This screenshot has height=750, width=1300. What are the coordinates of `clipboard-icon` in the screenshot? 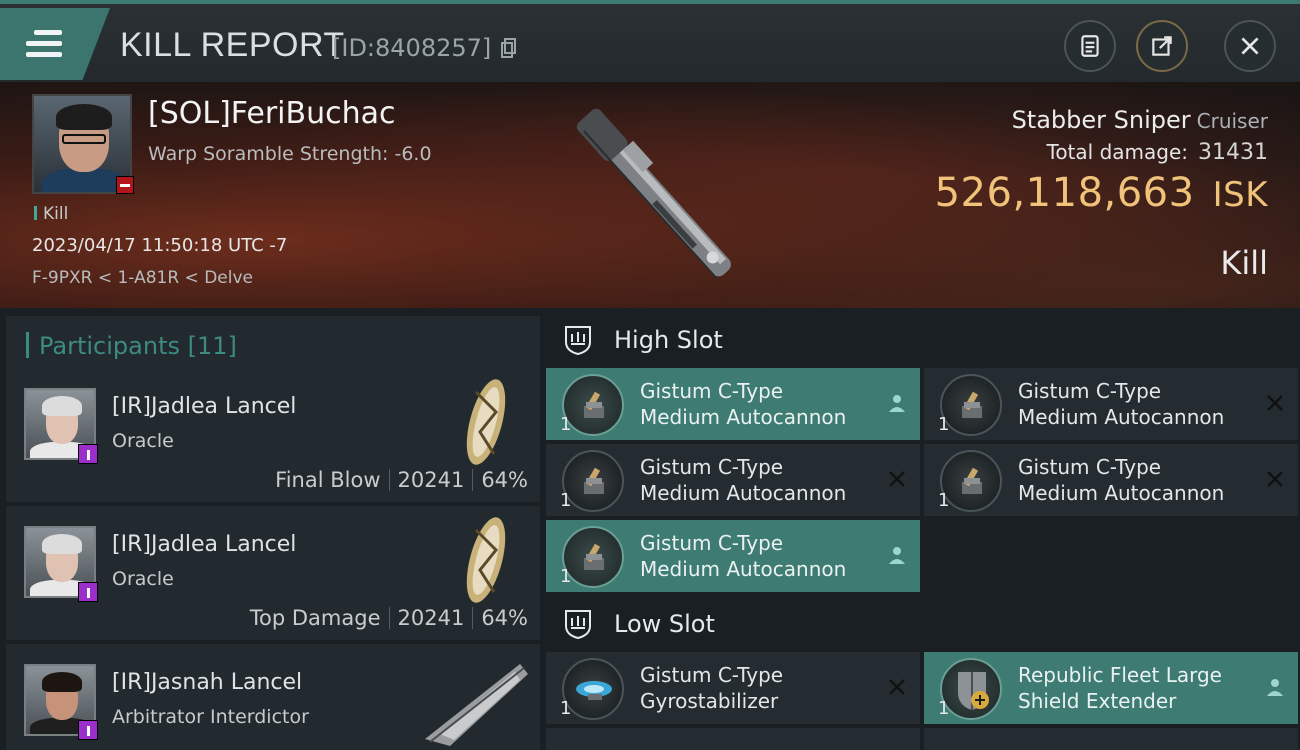 It's located at (1090, 46).